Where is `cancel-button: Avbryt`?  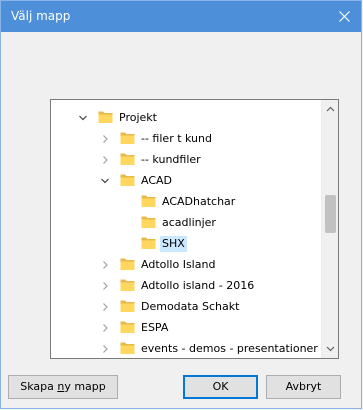
cancel-button: Avbryt is located at coordinates (303, 387).